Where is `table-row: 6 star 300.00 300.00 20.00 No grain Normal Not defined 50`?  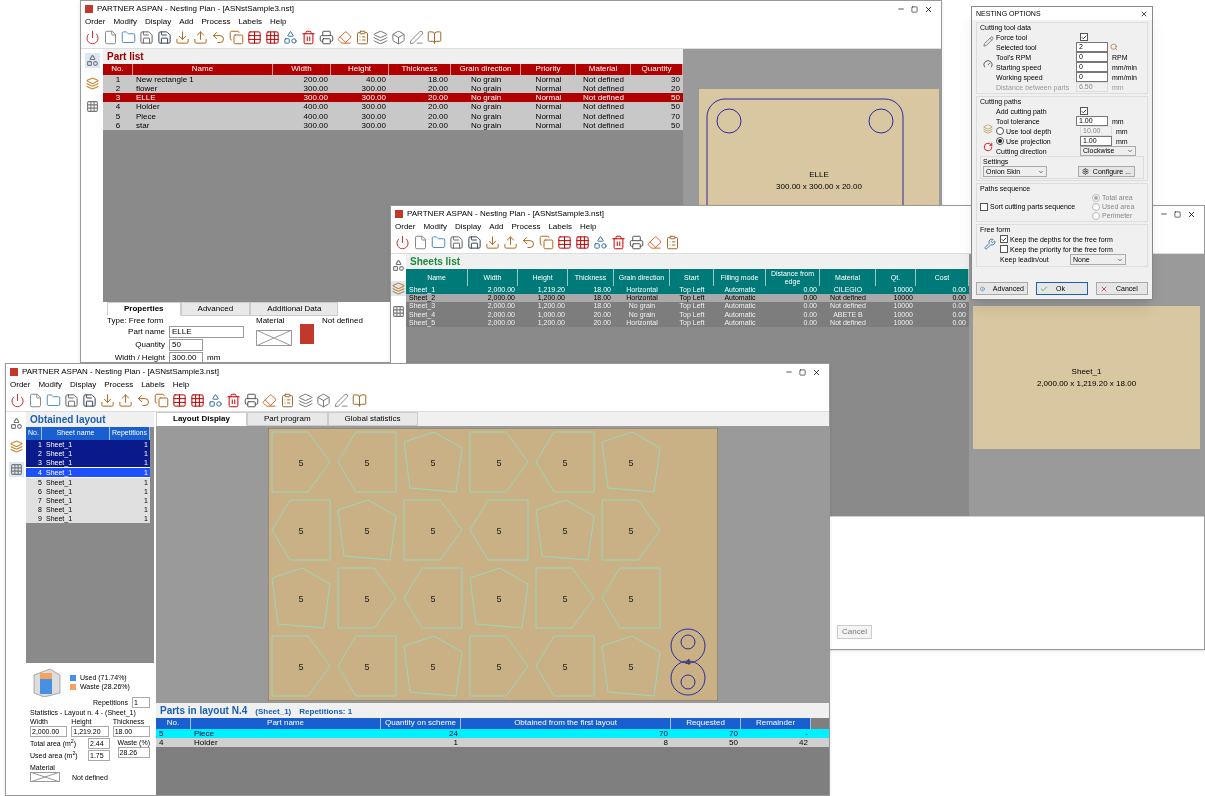 table-row: 6 star 300.00 300.00 20.00 No grain Normal Not defined 50 is located at coordinates (393, 125).